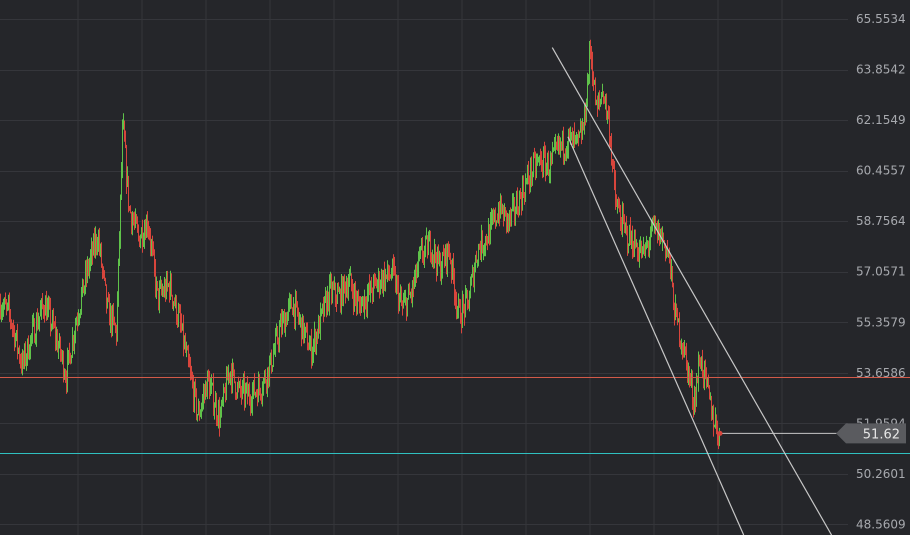 This screenshot has width=910, height=535. I want to click on y-tick-label: 63.8542, so click(881, 70).